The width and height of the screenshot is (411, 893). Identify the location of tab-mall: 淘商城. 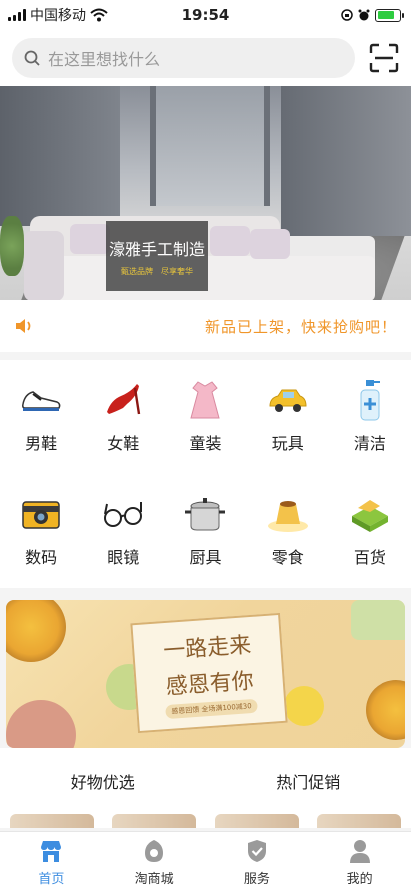
(154, 862).